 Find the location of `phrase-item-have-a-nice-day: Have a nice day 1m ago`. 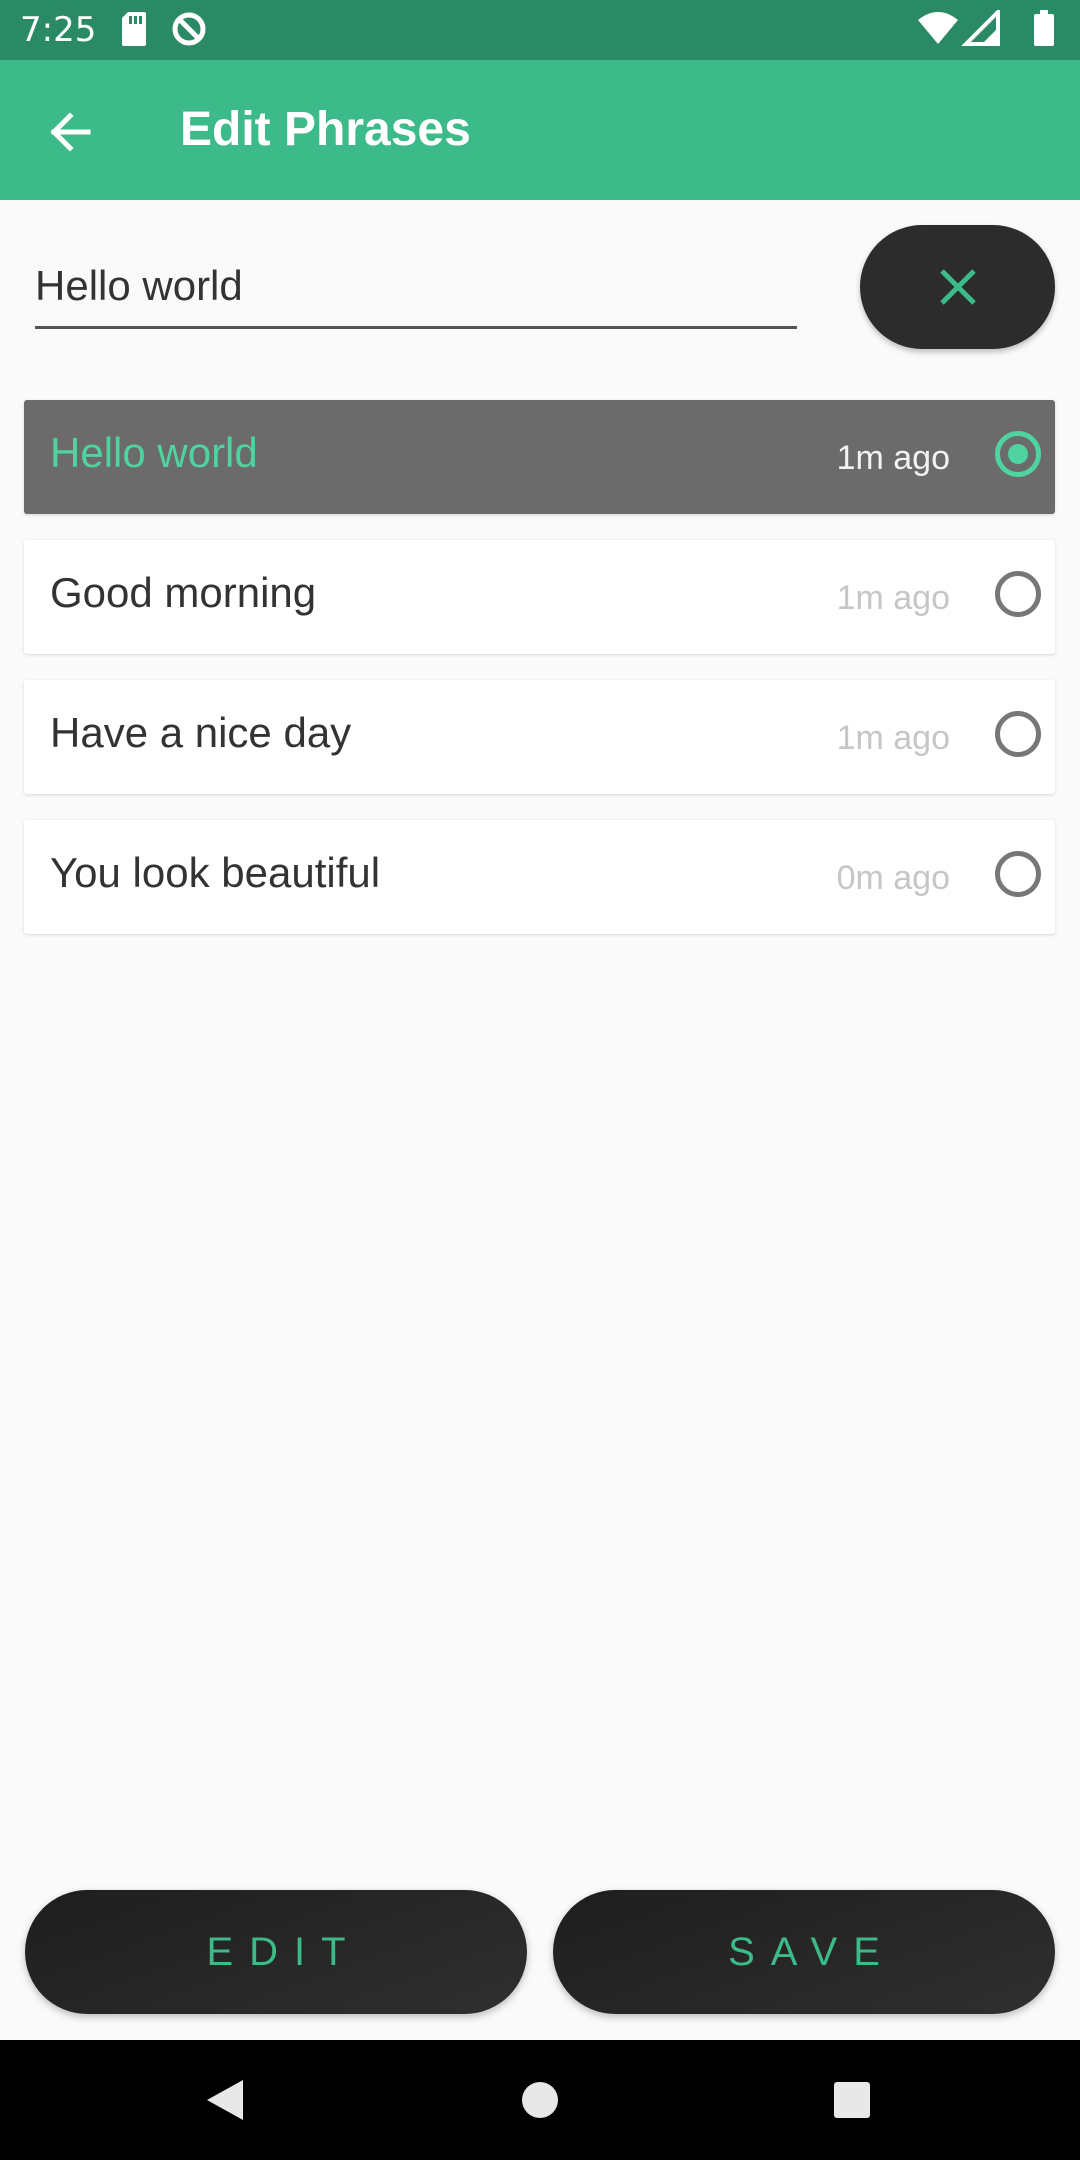

phrase-item-have-a-nice-day: Have a nice day 1m ago is located at coordinates (539, 737).